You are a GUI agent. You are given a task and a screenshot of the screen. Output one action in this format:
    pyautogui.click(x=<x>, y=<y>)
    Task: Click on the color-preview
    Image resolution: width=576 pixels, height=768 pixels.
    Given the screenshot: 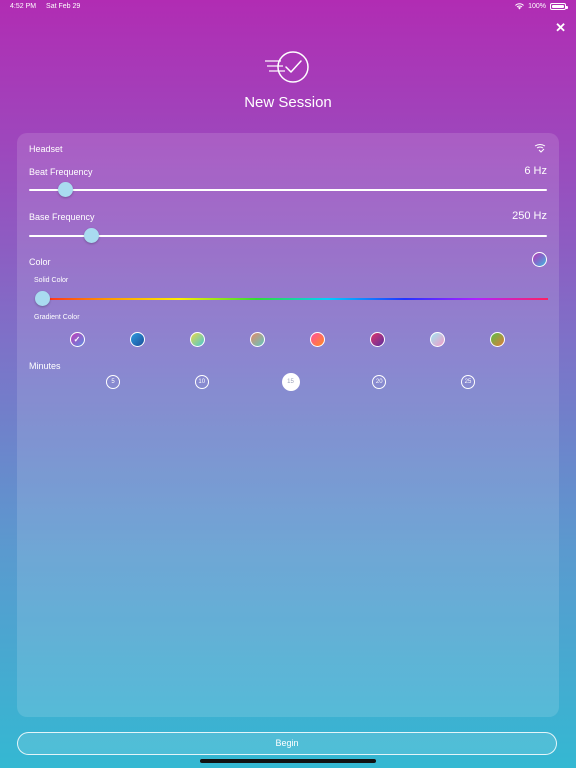 What is the action you would take?
    pyautogui.click(x=539, y=259)
    